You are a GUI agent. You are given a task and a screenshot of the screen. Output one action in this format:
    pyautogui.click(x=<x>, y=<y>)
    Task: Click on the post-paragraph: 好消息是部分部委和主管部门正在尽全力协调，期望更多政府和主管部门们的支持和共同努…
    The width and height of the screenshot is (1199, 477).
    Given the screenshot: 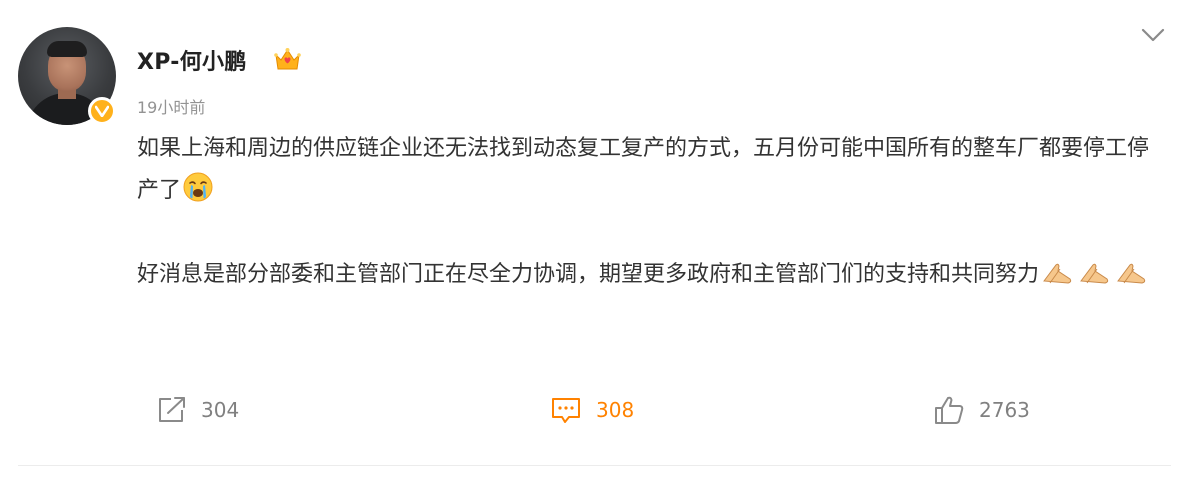 What is the action you would take?
    pyautogui.click(x=652, y=275)
    